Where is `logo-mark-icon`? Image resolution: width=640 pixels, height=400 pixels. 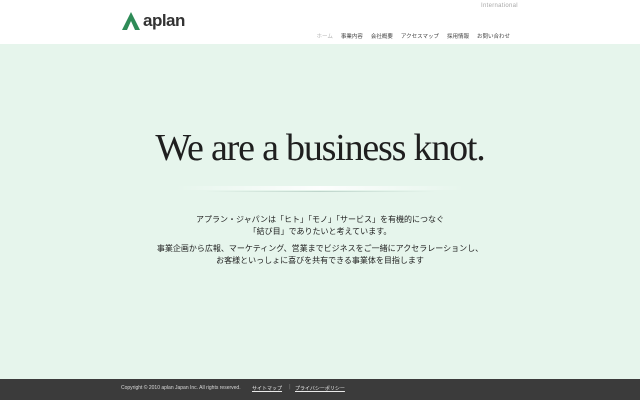
logo-mark-icon is located at coordinates (131, 21).